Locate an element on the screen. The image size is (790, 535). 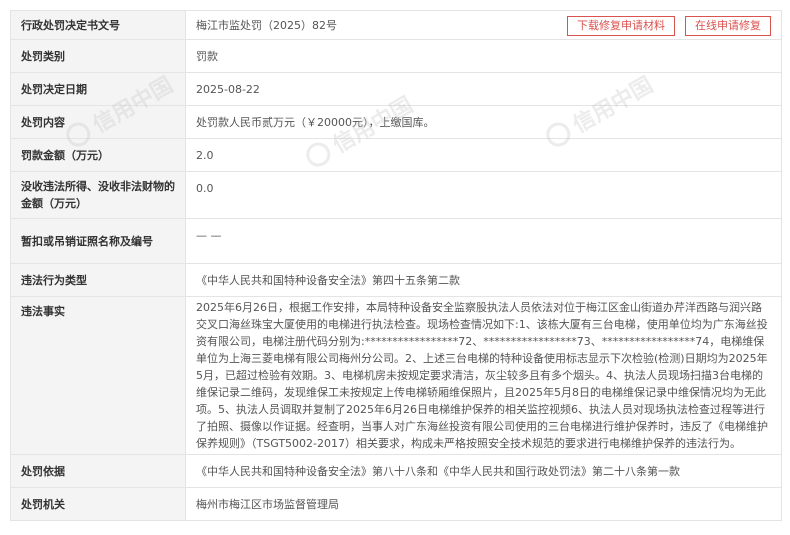
row-label: 处罚机关 is located at coordinates (98, 504).